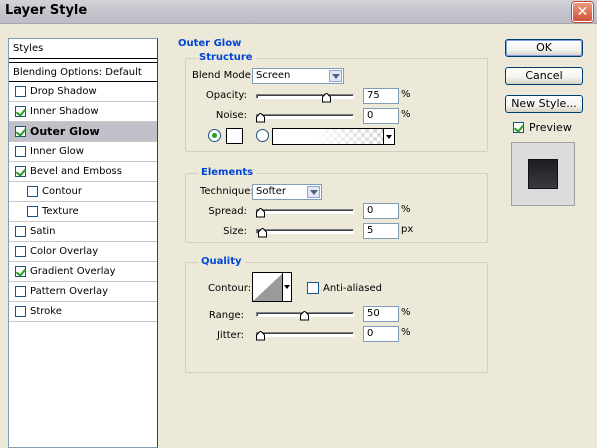  I want to click on anti-aliased-checkbox, so click(313, 288).